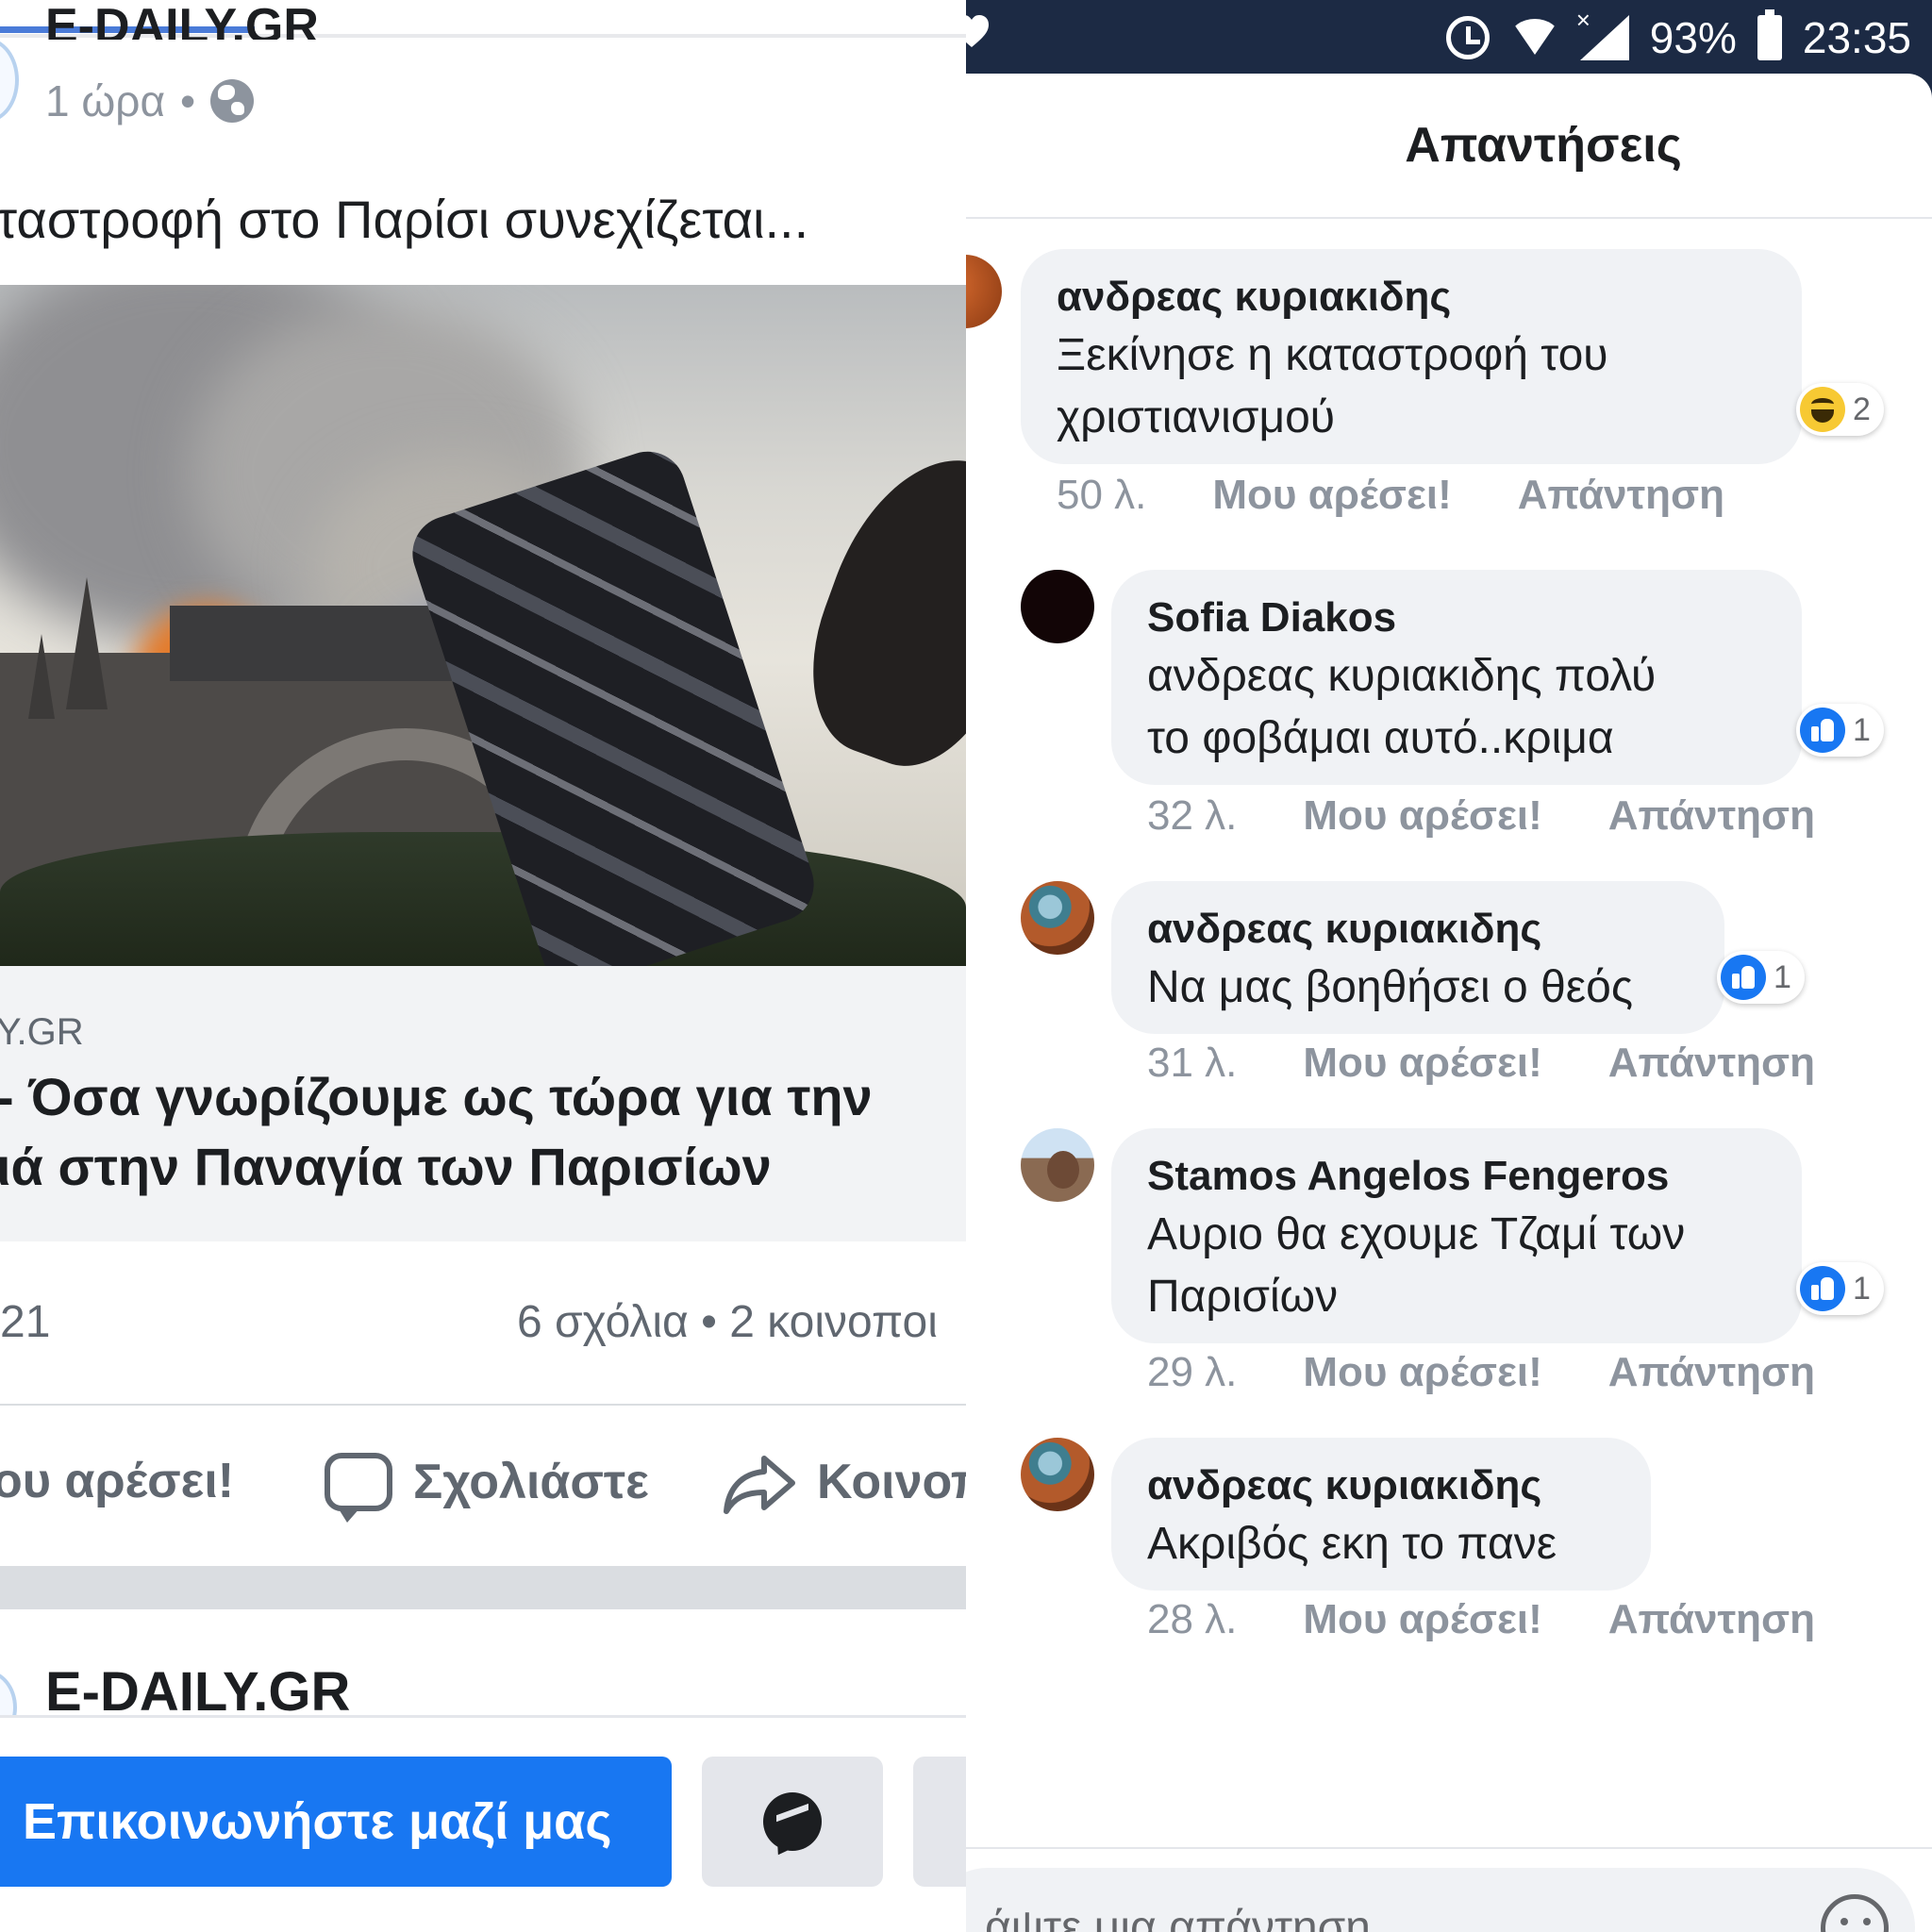 This screenshot has height=1932, width=1932. I want to click on reactions-count: 21, so click(25, 1322).